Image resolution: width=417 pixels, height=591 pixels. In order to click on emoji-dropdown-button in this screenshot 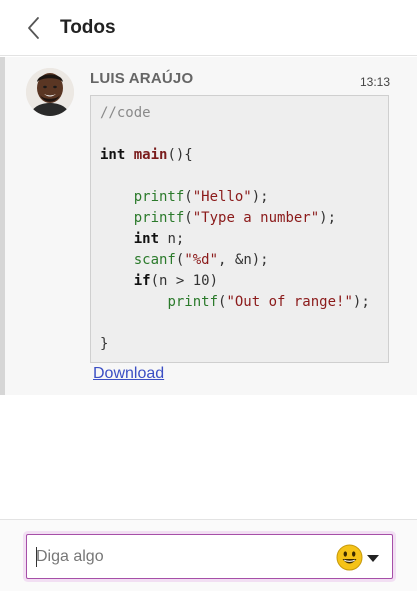, I will do `click(373, 557)`.